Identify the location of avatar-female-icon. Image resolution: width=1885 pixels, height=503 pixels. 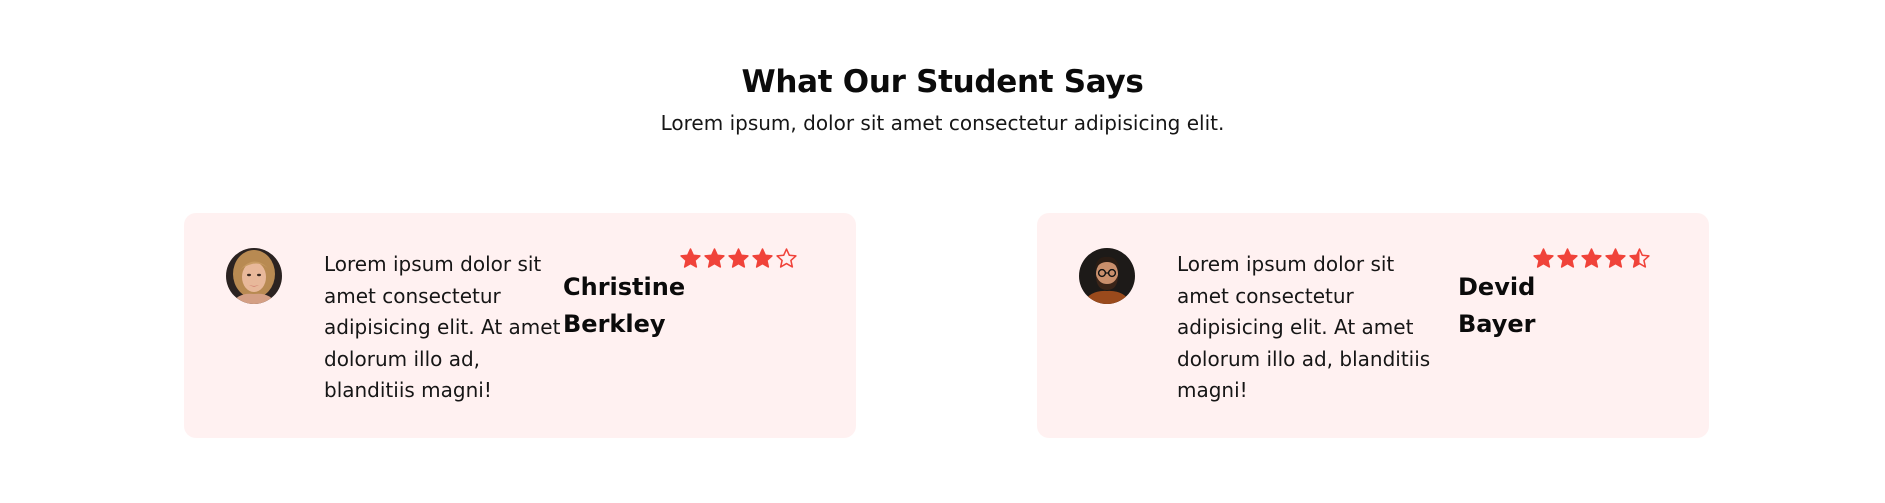
(254, 276).